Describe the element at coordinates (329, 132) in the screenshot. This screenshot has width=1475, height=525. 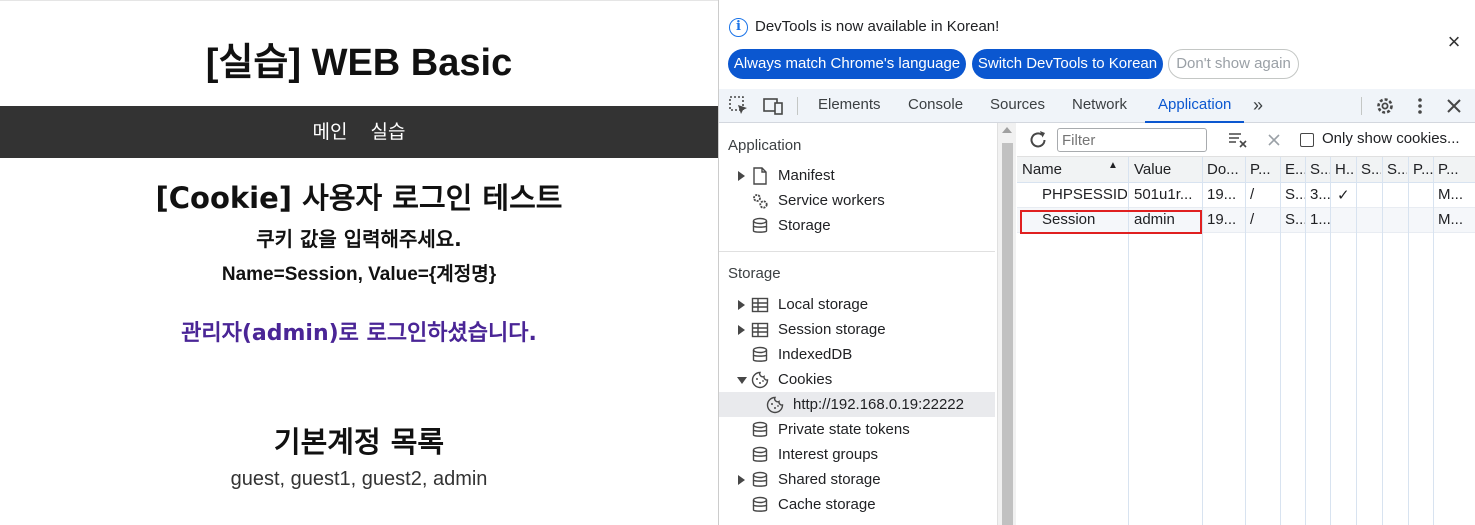
I see `nav-link-main: 메인` at that location.